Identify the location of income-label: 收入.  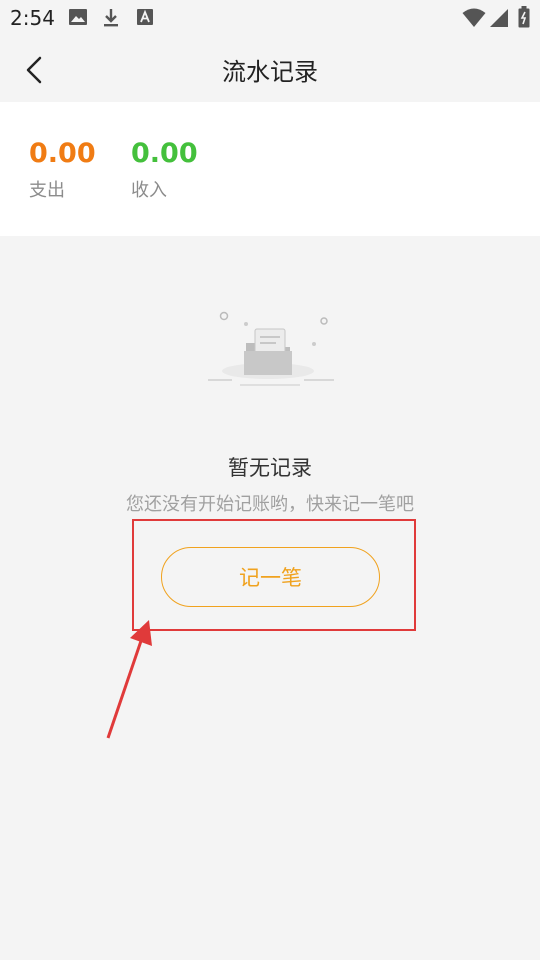
(149, 190).